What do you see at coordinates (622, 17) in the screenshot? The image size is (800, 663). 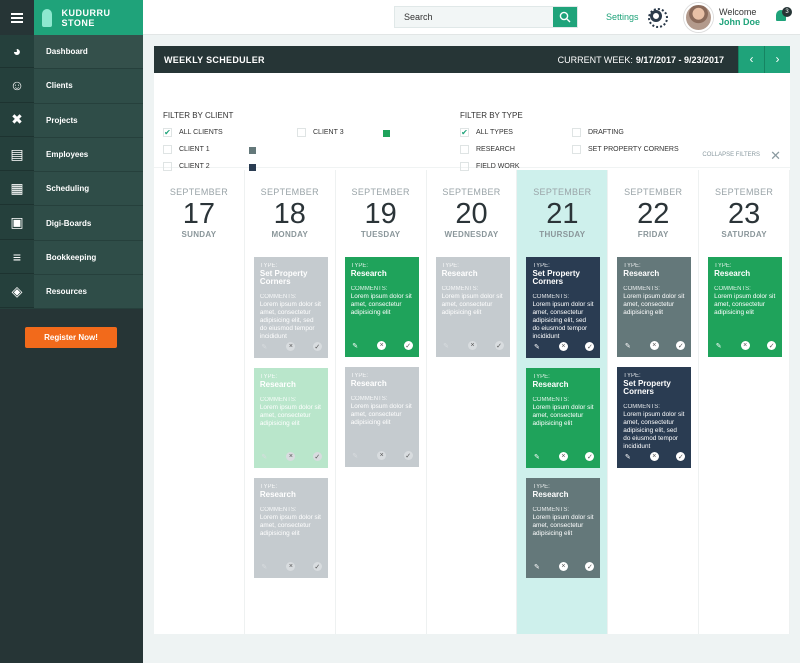 I see `settings-link: Settings` at bounding box center [622, 17].